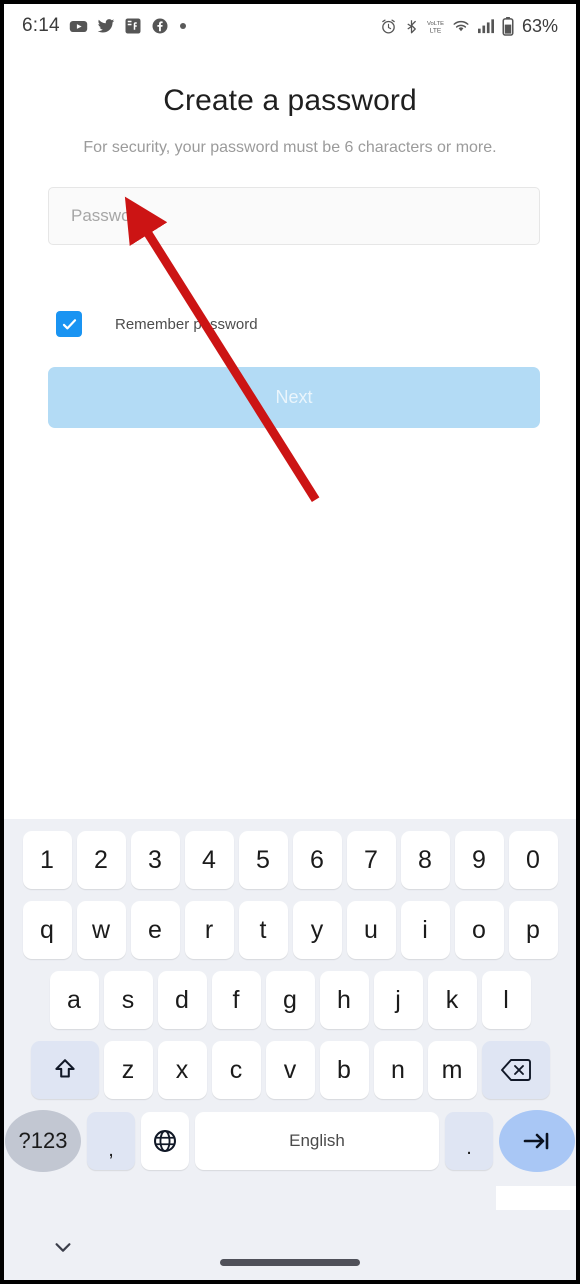 This screenshot has height=1284, width=580. What do you see at coordinates (294, 216) in the screenshot?
I see `password-input: Password` at bounding box center [294, 216].